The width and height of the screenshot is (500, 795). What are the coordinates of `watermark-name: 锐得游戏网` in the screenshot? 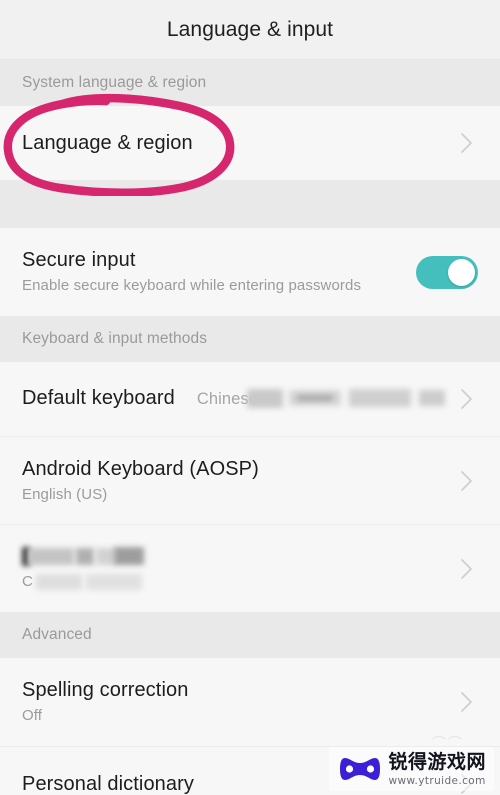 It's located at (437, 761).